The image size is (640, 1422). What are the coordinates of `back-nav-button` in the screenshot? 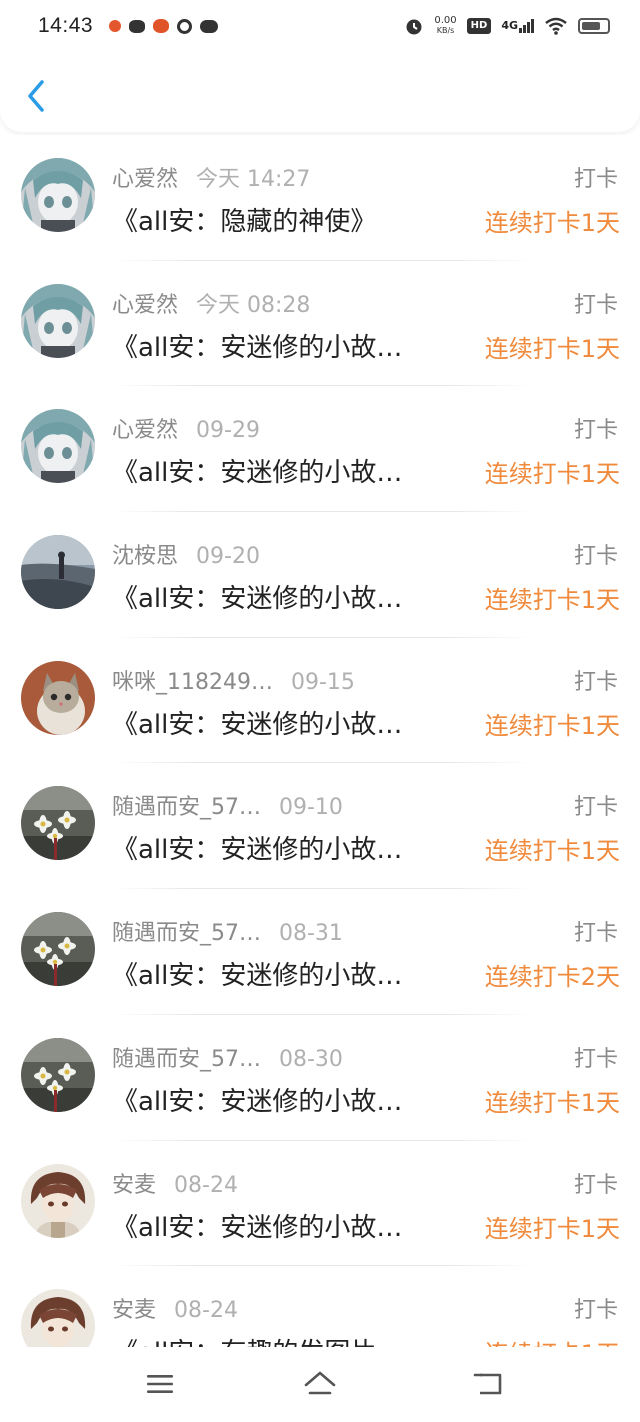 It's located at (488, 1384).